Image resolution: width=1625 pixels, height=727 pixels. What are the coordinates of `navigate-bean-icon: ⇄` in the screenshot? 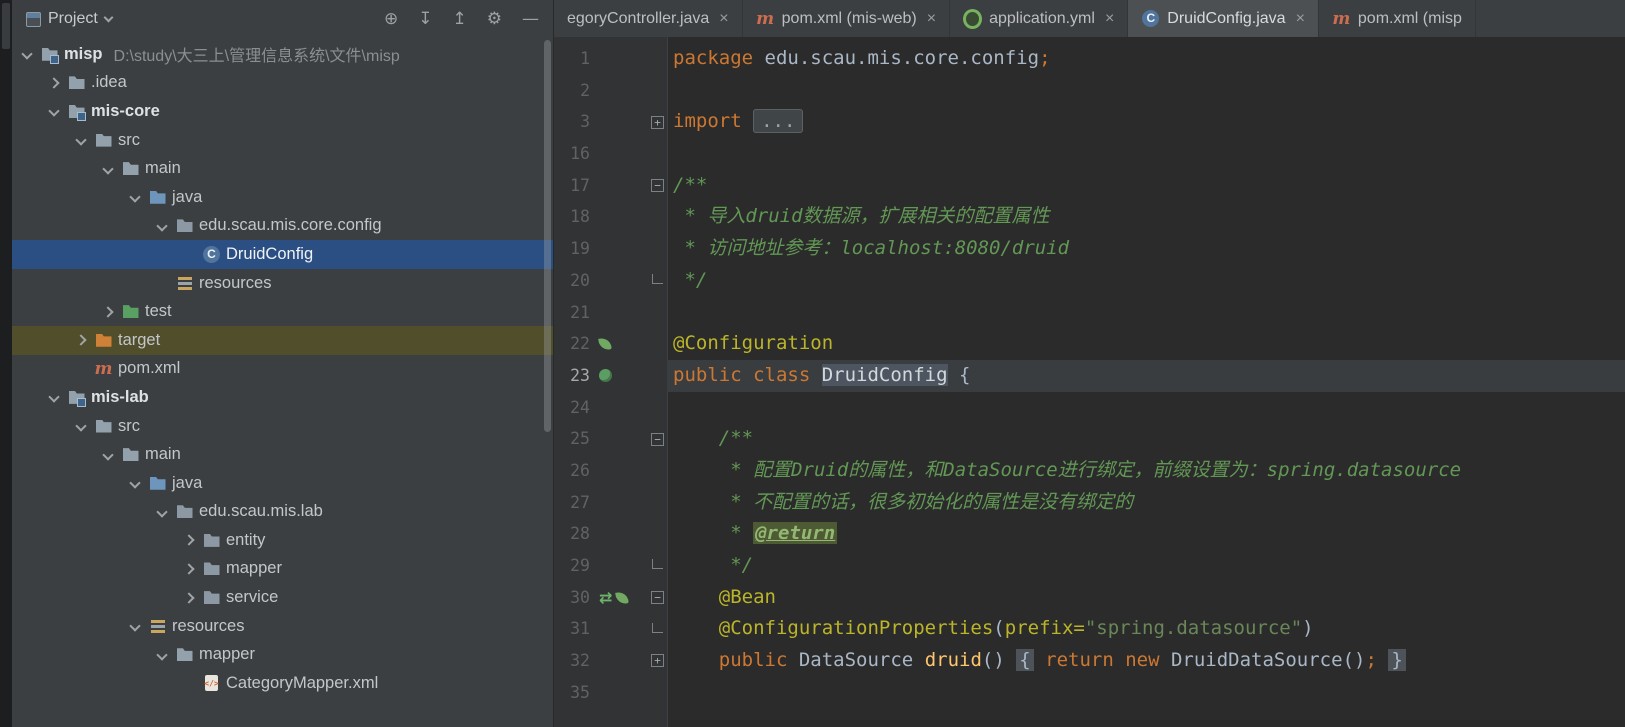 It's located at (605, 597).